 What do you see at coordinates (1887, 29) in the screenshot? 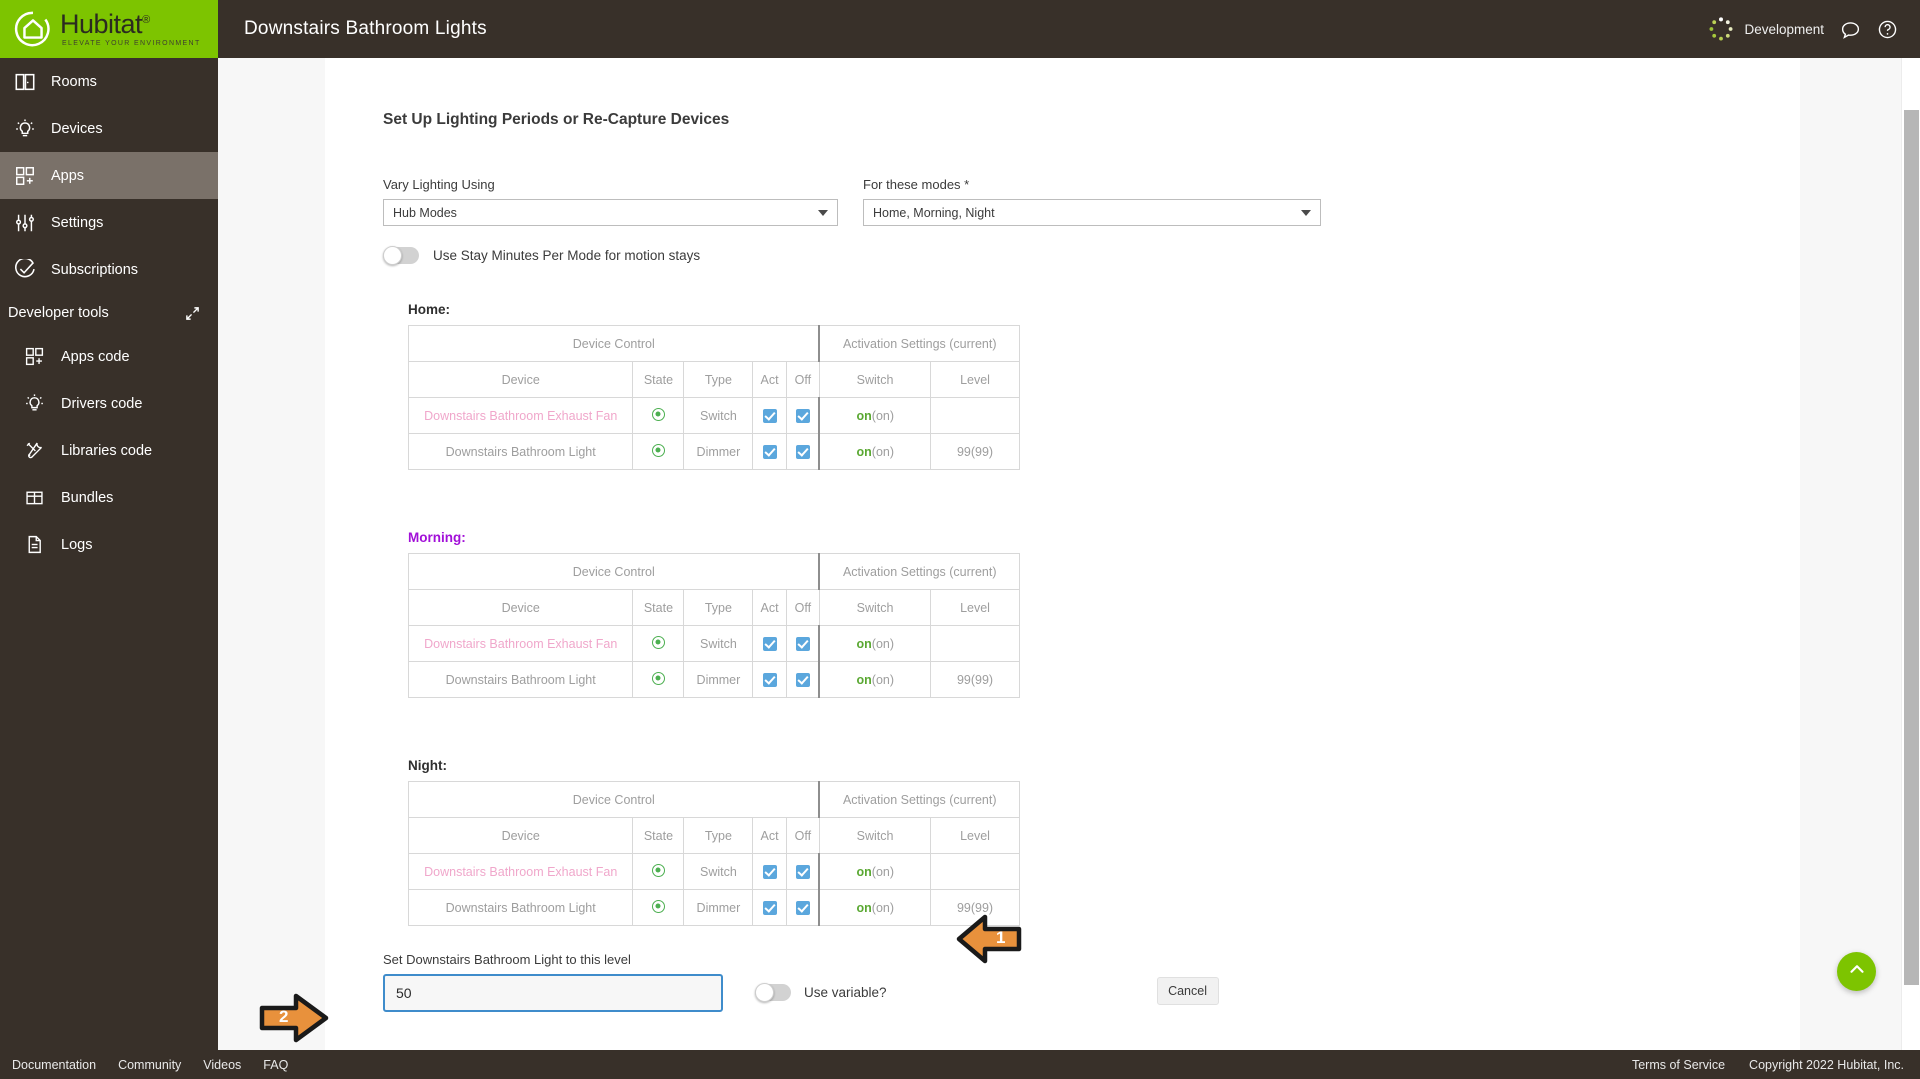
I see `help-circle-icon` at bounding box center [1887, 29].